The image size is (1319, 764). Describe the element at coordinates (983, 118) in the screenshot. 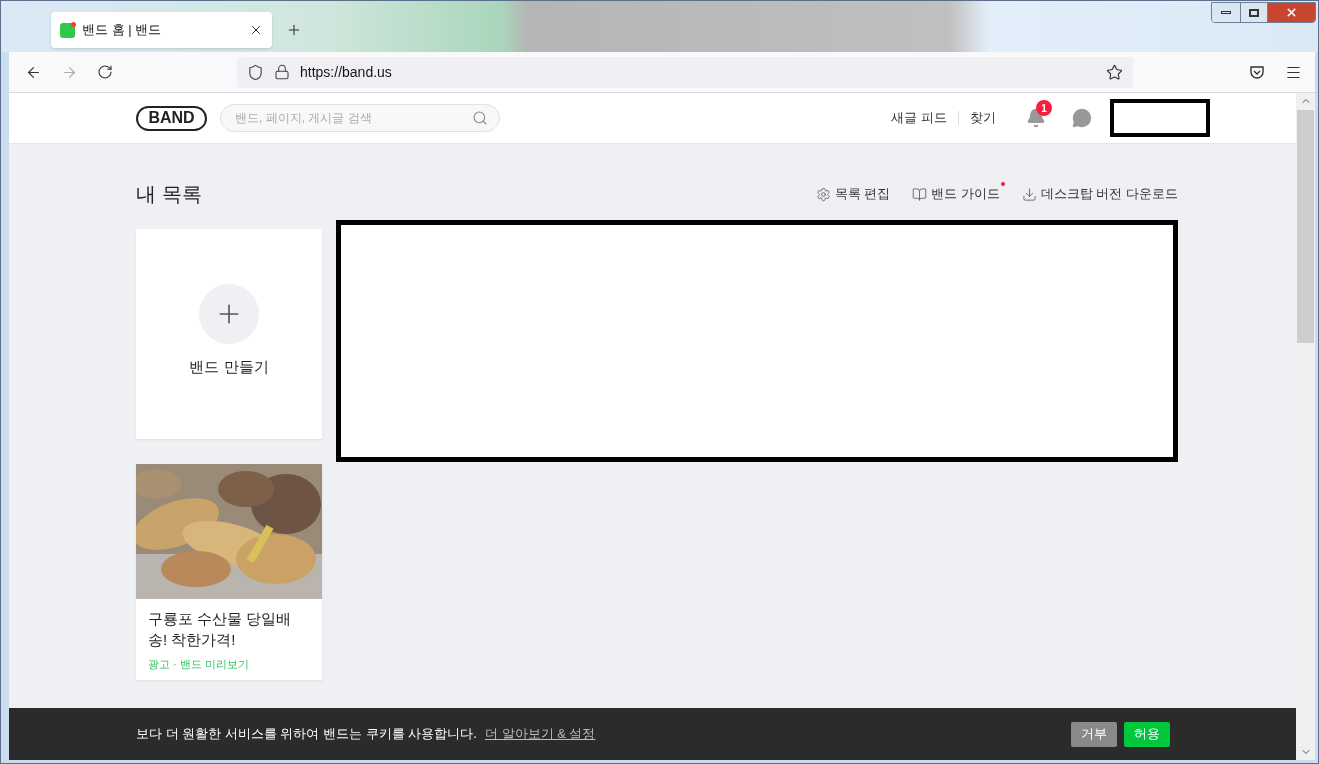

I see `nav-link: 찾기` at that location.